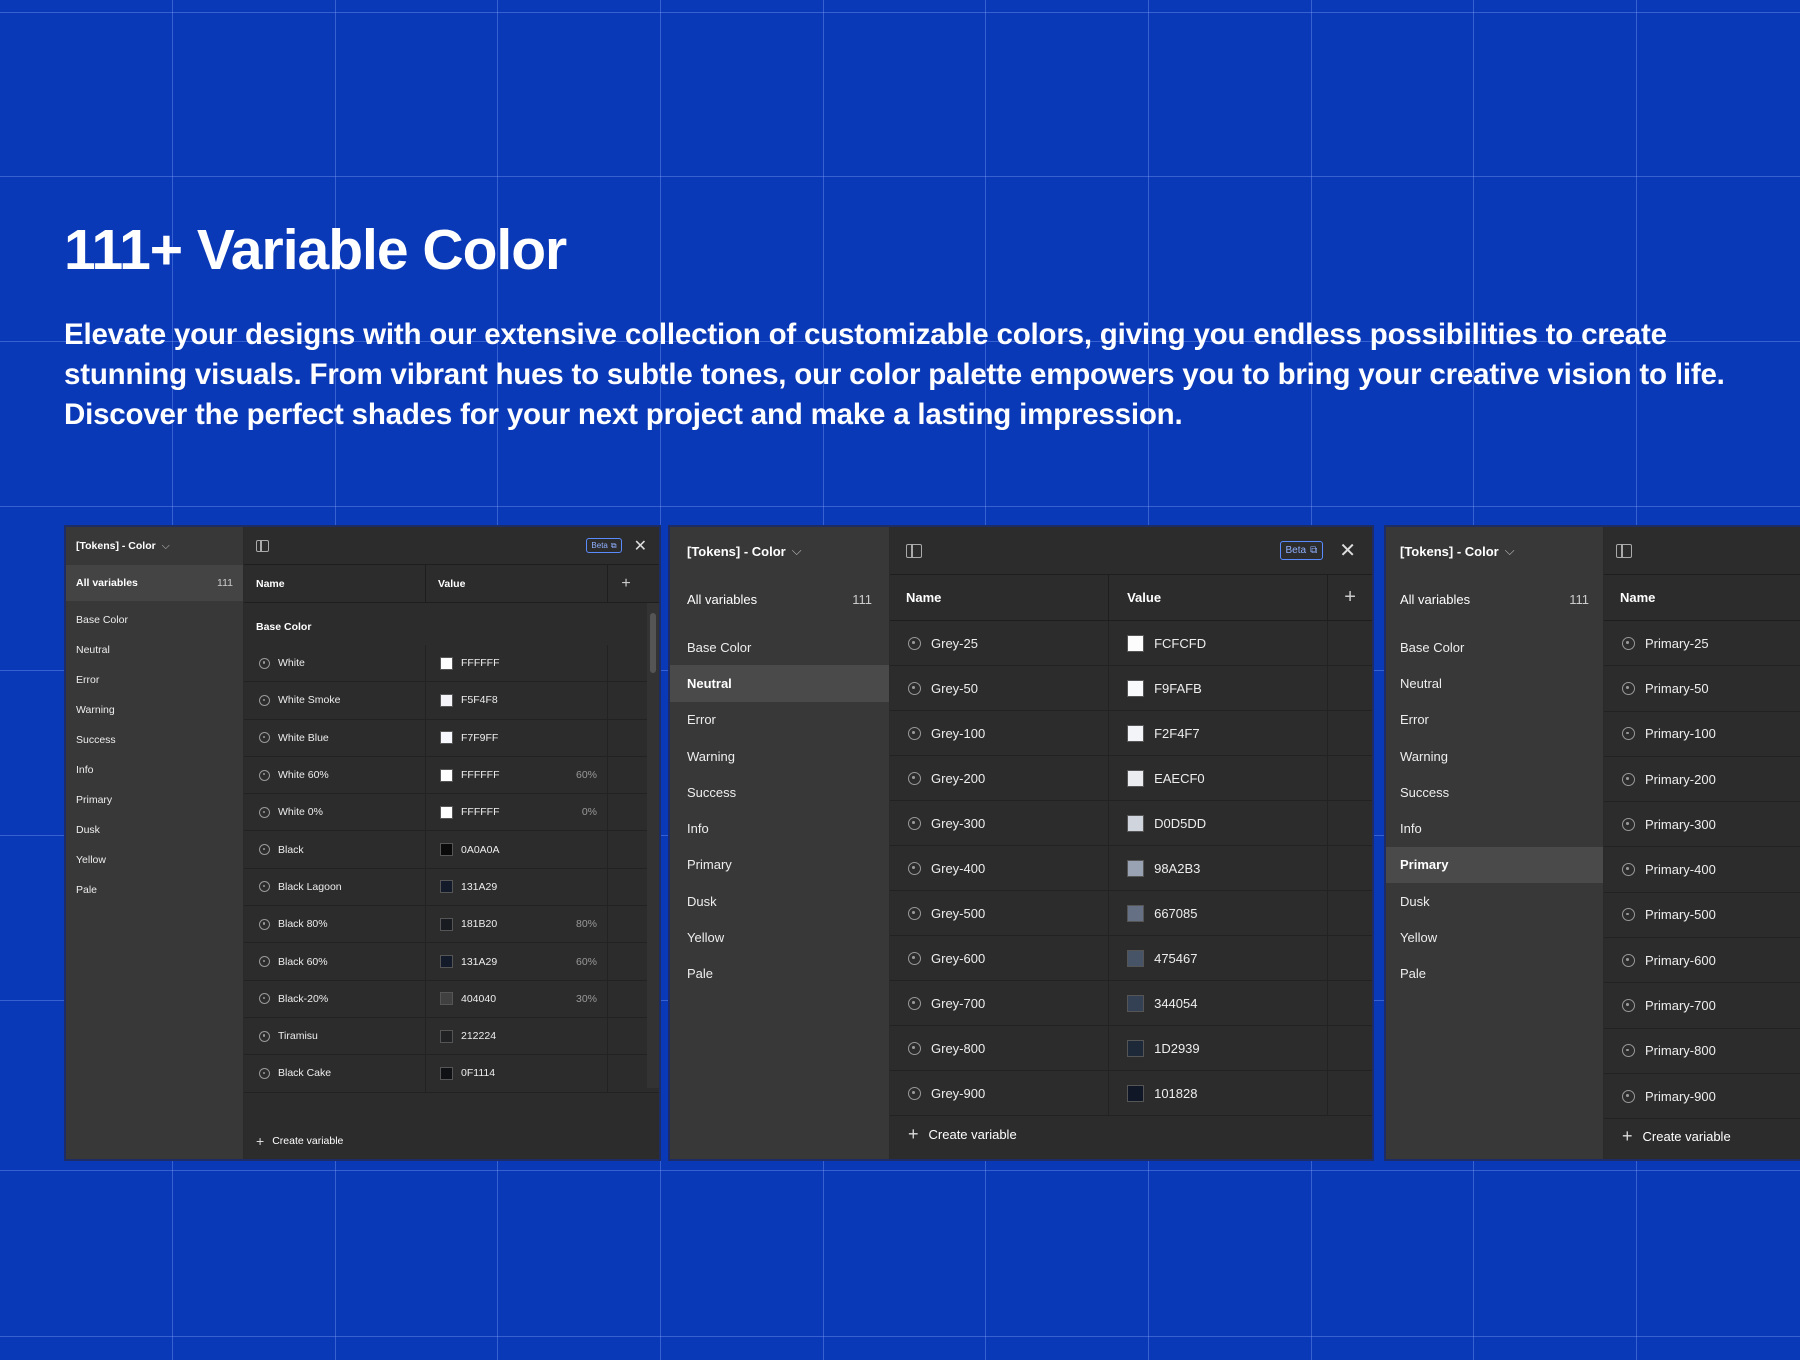  I want to click on variable-row: Primary-900, so click(1702, 1097).